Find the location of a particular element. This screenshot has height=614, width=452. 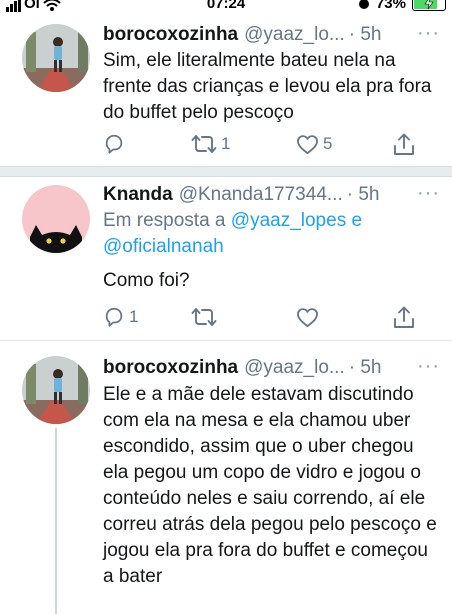

reply-button: 1 is located at coordinates (120, 317).